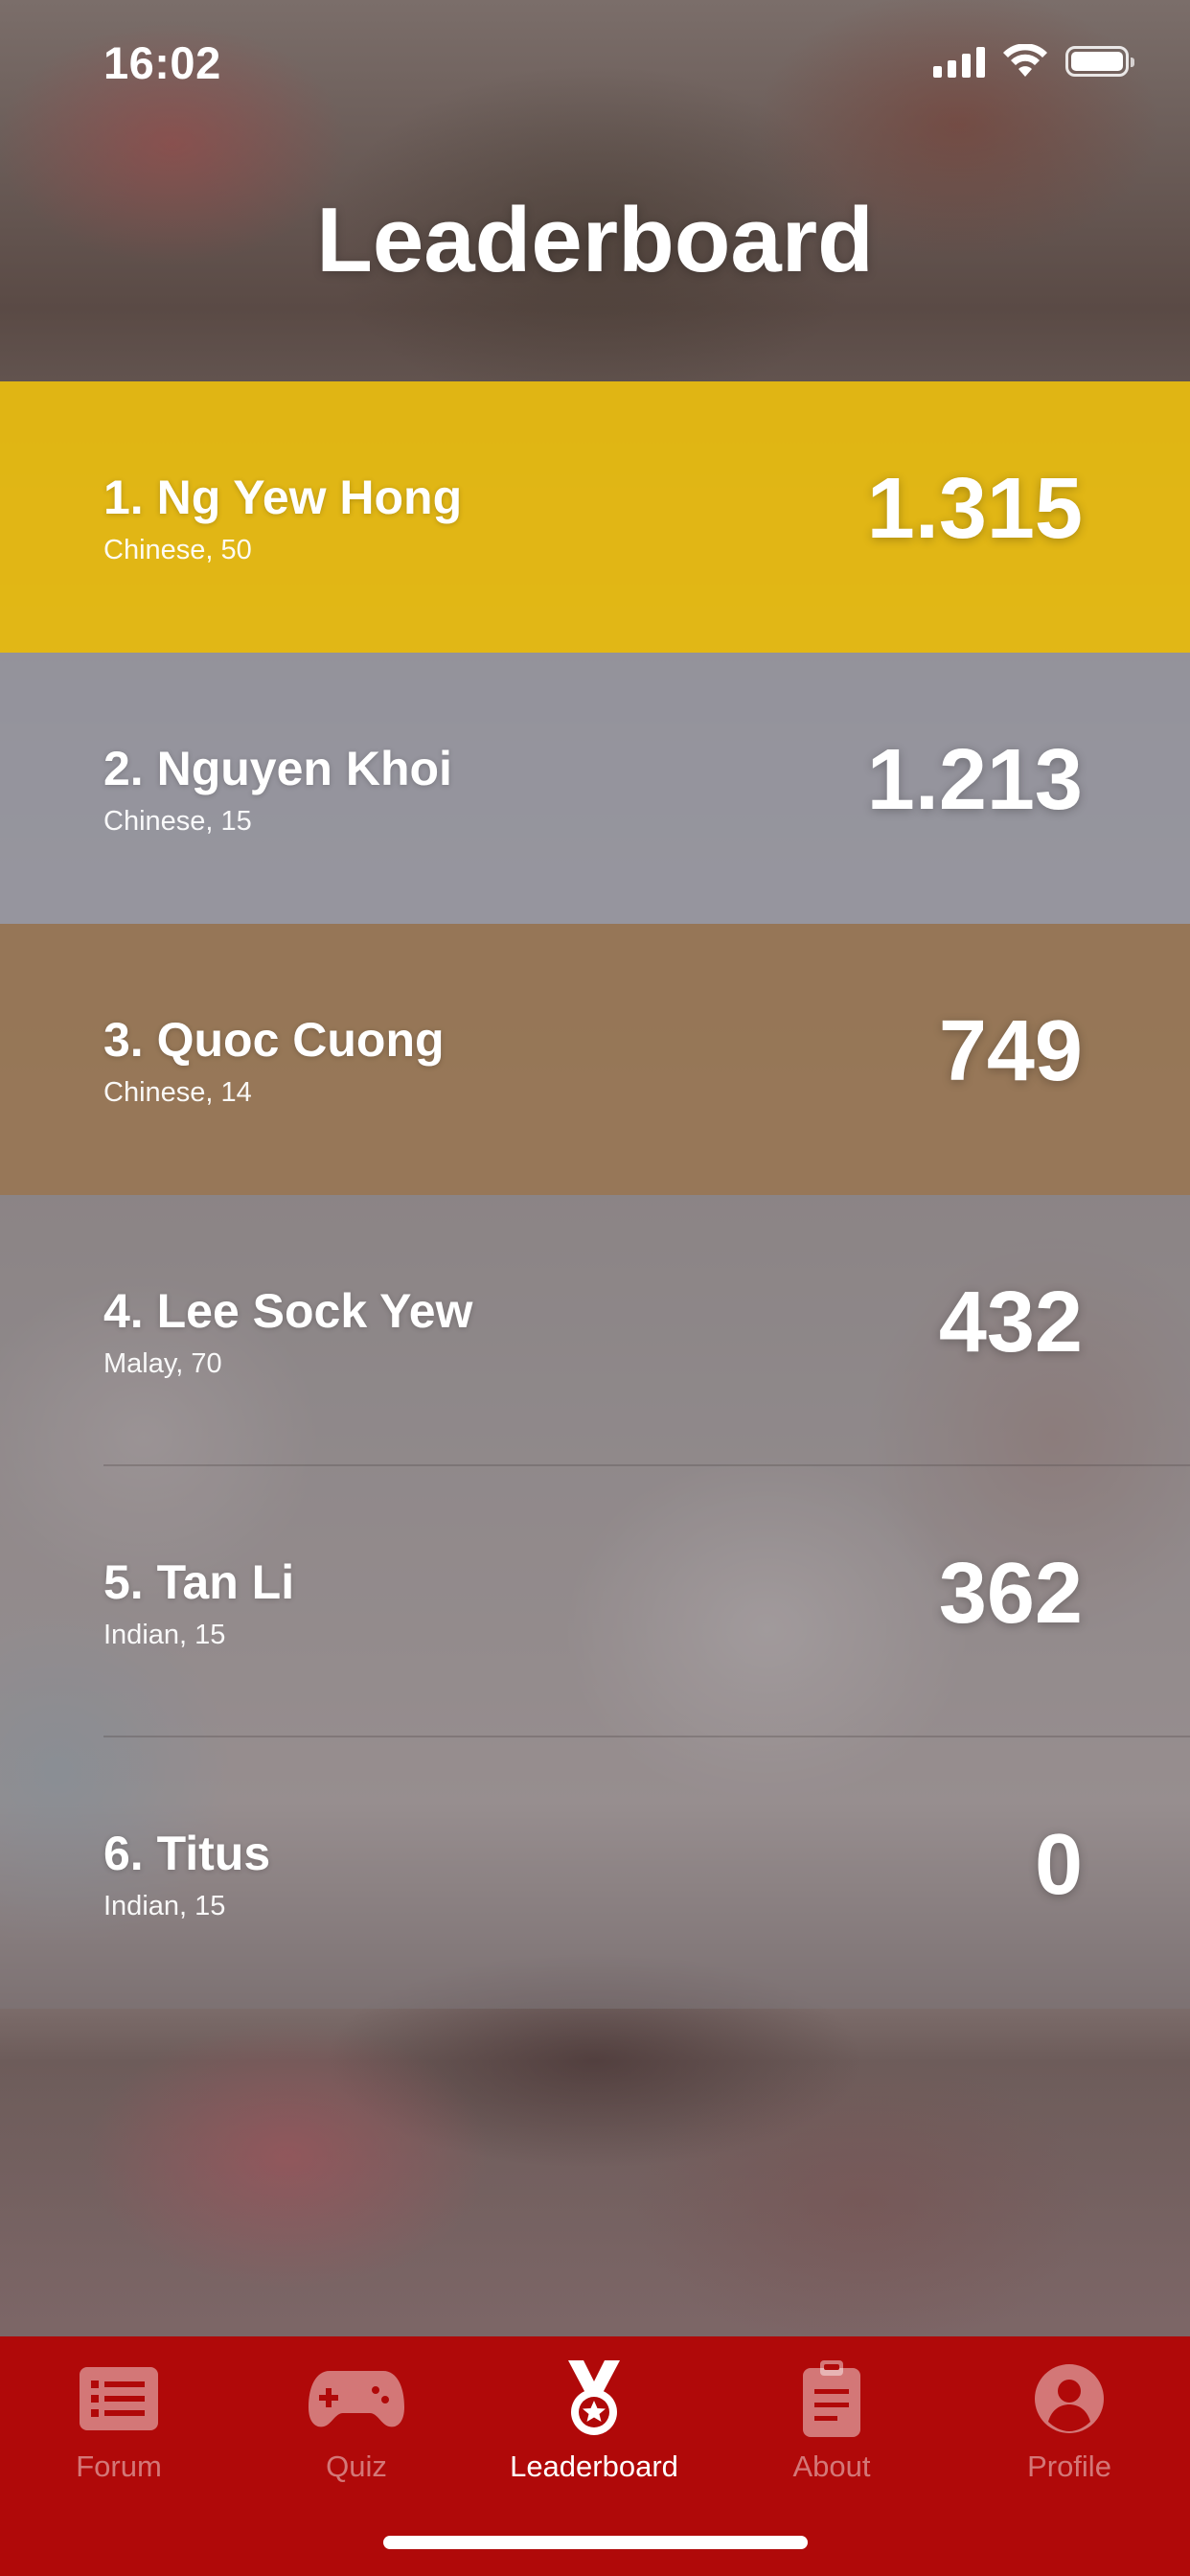 The image size is (1190, 2576). I want to click on tab-about: About, so click(832, 2437).